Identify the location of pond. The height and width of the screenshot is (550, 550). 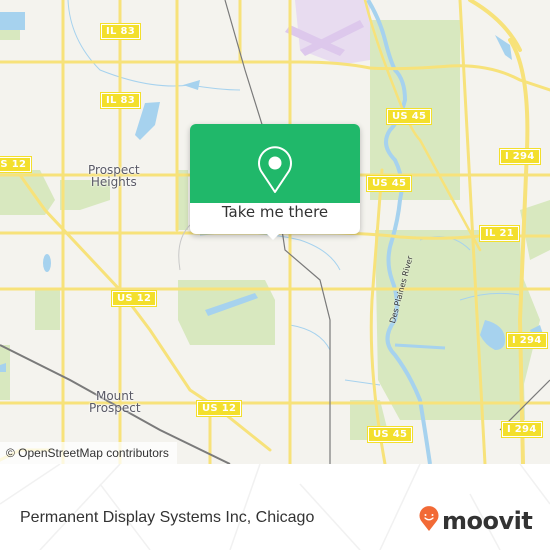
(47, 263).